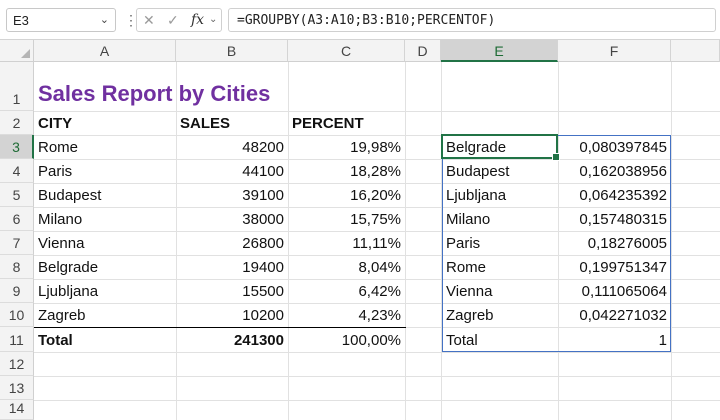 This screenshot has width=720, height=420. Describe the element at coordinates (346, 243) in the screenshot. I see `cell-percent: 11,11%` at that location.